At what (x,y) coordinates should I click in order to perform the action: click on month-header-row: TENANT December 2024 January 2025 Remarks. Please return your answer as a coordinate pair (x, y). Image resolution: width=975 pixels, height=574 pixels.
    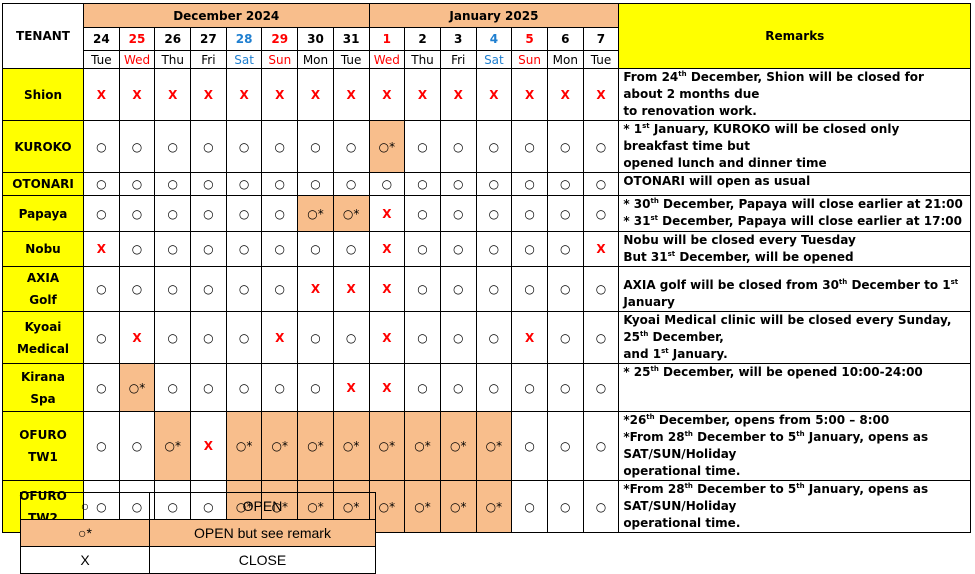
    Looking at the image, I should click on (487, 36).